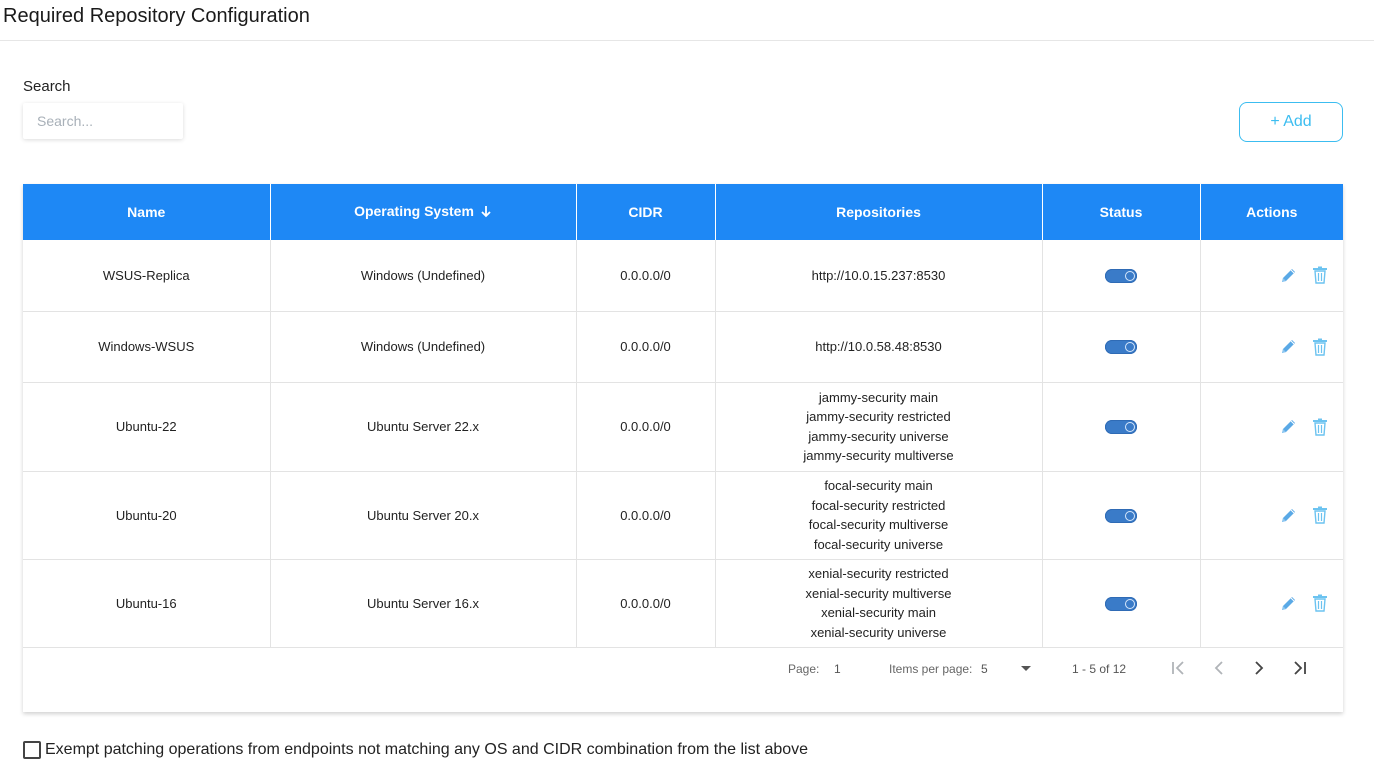  I want to click on search-label: Search, so click(47, 86).